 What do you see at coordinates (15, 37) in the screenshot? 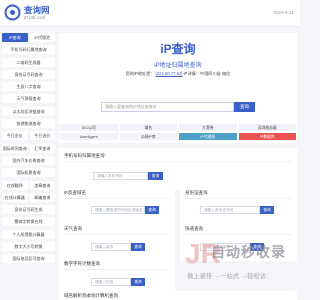
I see `sidebar-item: iP查询` at bounding box center [15, 37].